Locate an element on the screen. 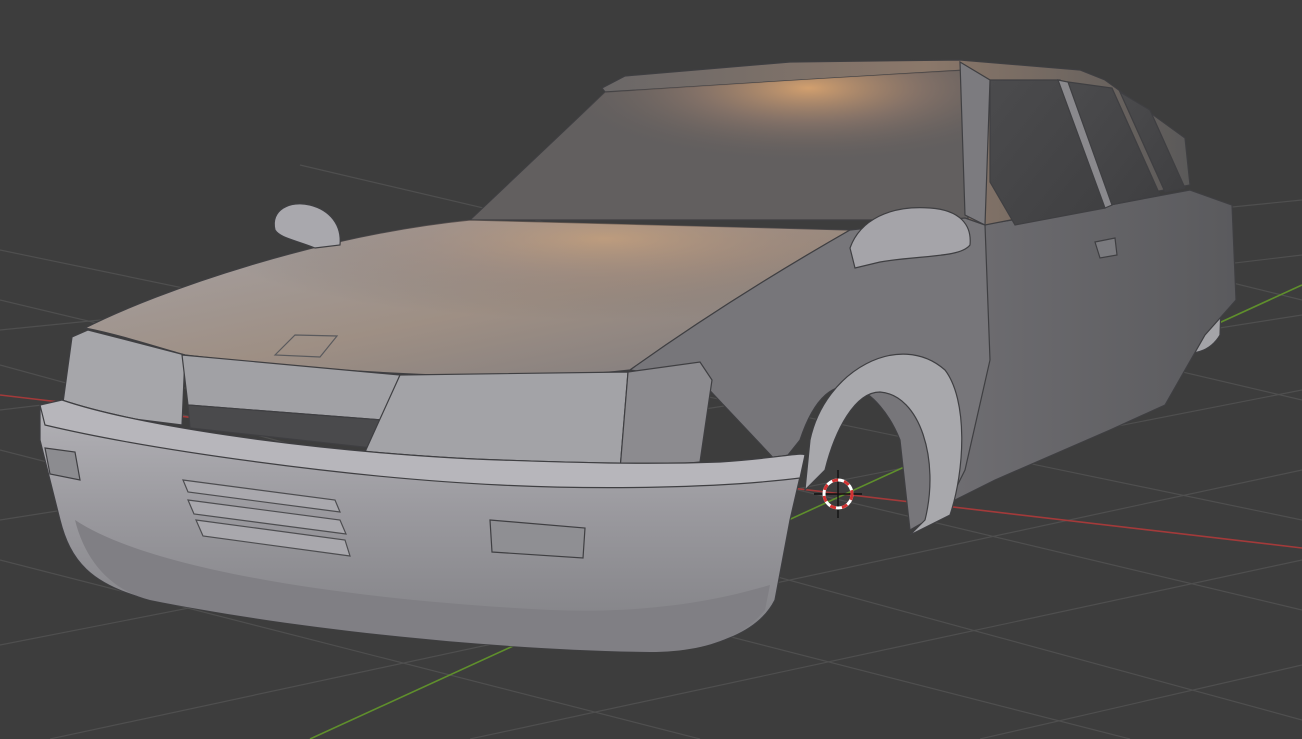  corner-light-right is located at coordinates (666, 416).